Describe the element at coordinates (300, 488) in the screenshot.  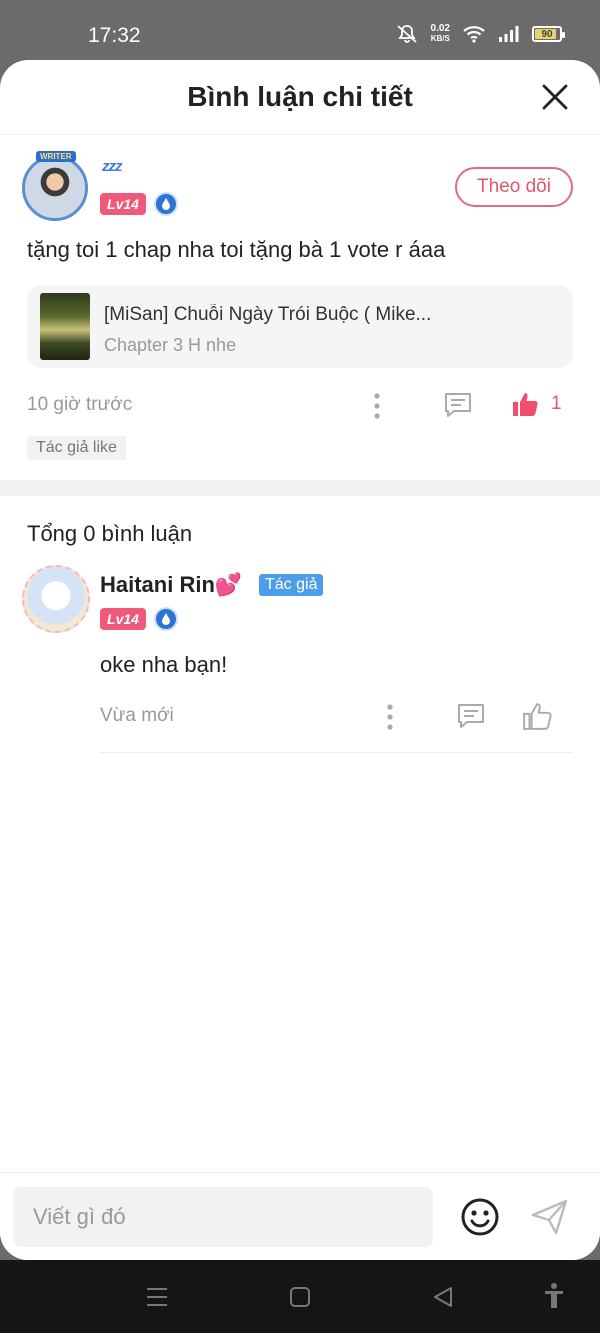
I see `section-divider` at that location.